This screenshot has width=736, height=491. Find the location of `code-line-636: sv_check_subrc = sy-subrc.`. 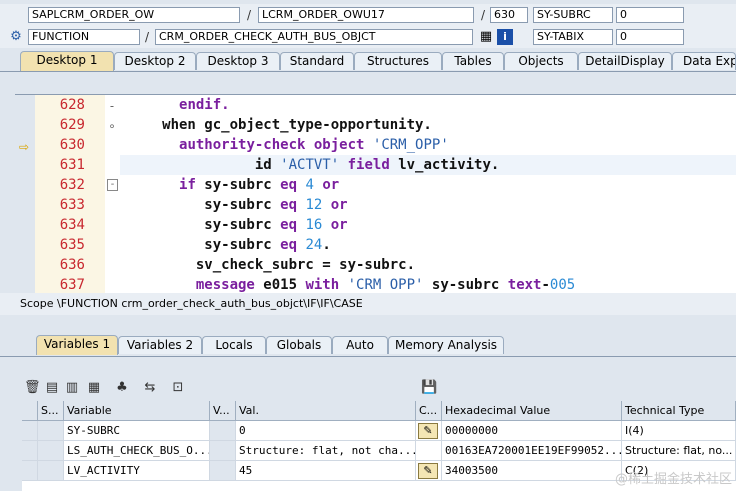

code-line-636: sv_check_subrc = sy-subrc. is located at coordinates (268, 265).